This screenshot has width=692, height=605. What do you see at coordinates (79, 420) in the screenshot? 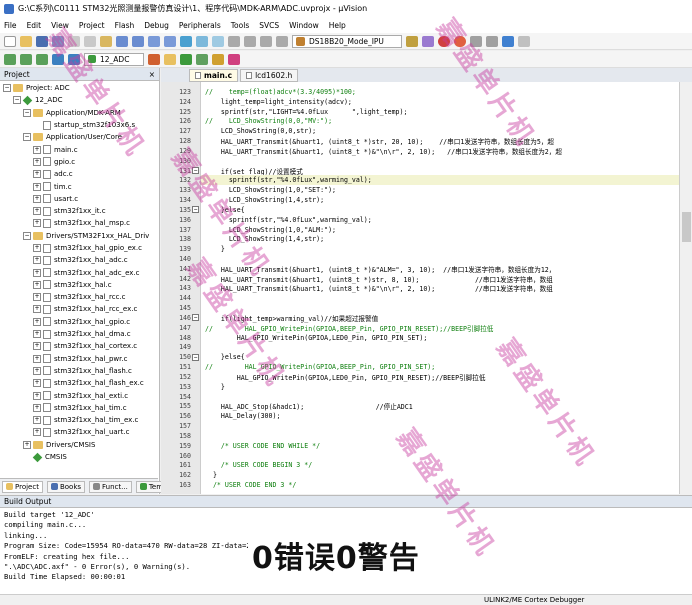
I see `tree-item: + stm32f1xx_hal_tim_ex.c` at bounding box center [79, 420].